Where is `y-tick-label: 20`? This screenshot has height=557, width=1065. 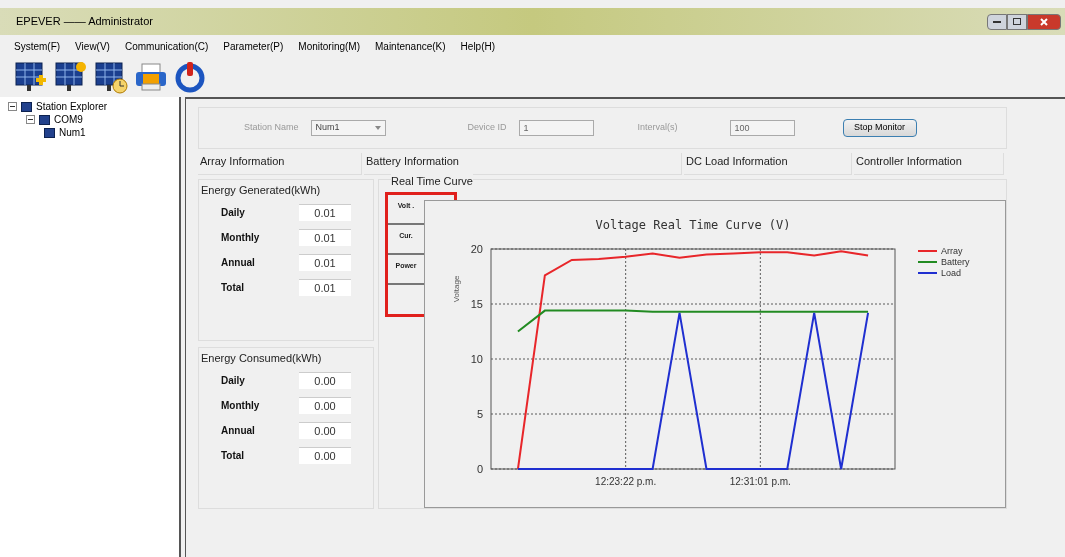 y-tick-label: 20 is located at coordinates (476, 248).